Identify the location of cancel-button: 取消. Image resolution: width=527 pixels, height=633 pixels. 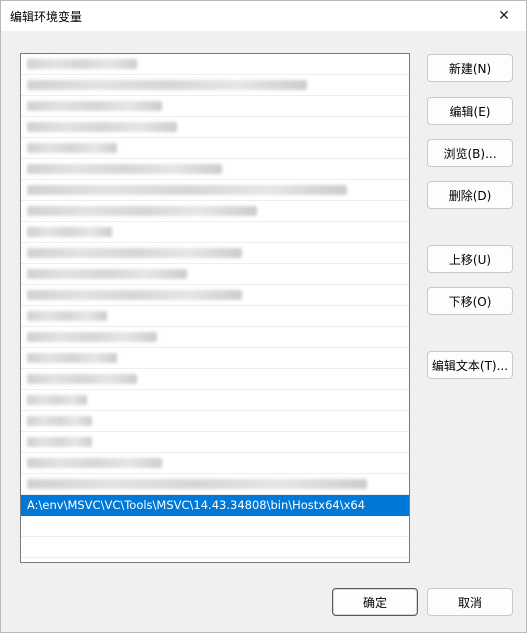
(470, 602).